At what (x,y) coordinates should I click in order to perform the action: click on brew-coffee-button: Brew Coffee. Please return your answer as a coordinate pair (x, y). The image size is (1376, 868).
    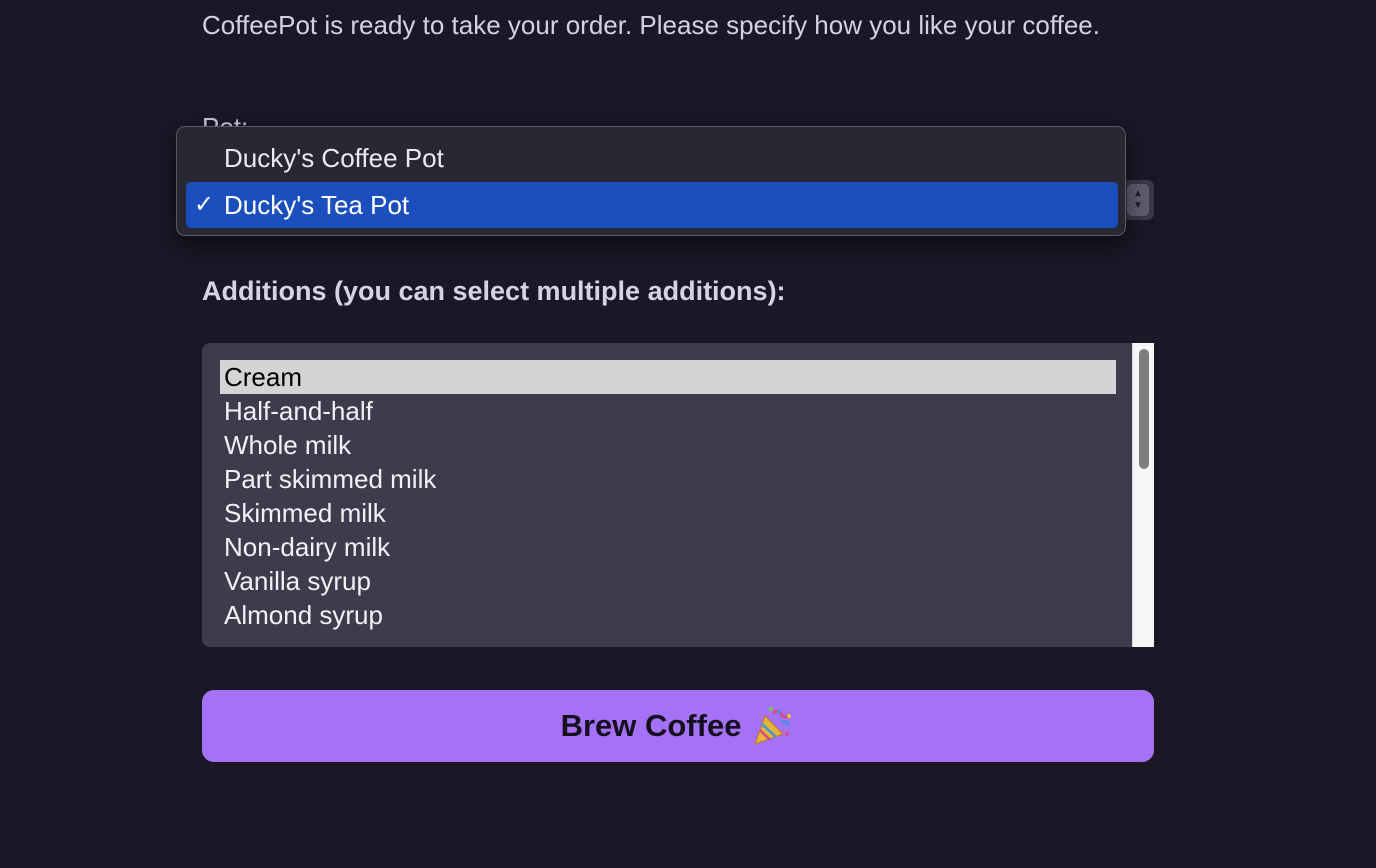
    Looking at the image, I should click on (678, 726).